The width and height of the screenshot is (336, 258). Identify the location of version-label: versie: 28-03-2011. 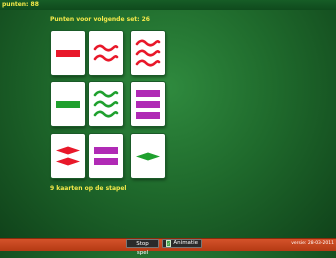
(312, 243).